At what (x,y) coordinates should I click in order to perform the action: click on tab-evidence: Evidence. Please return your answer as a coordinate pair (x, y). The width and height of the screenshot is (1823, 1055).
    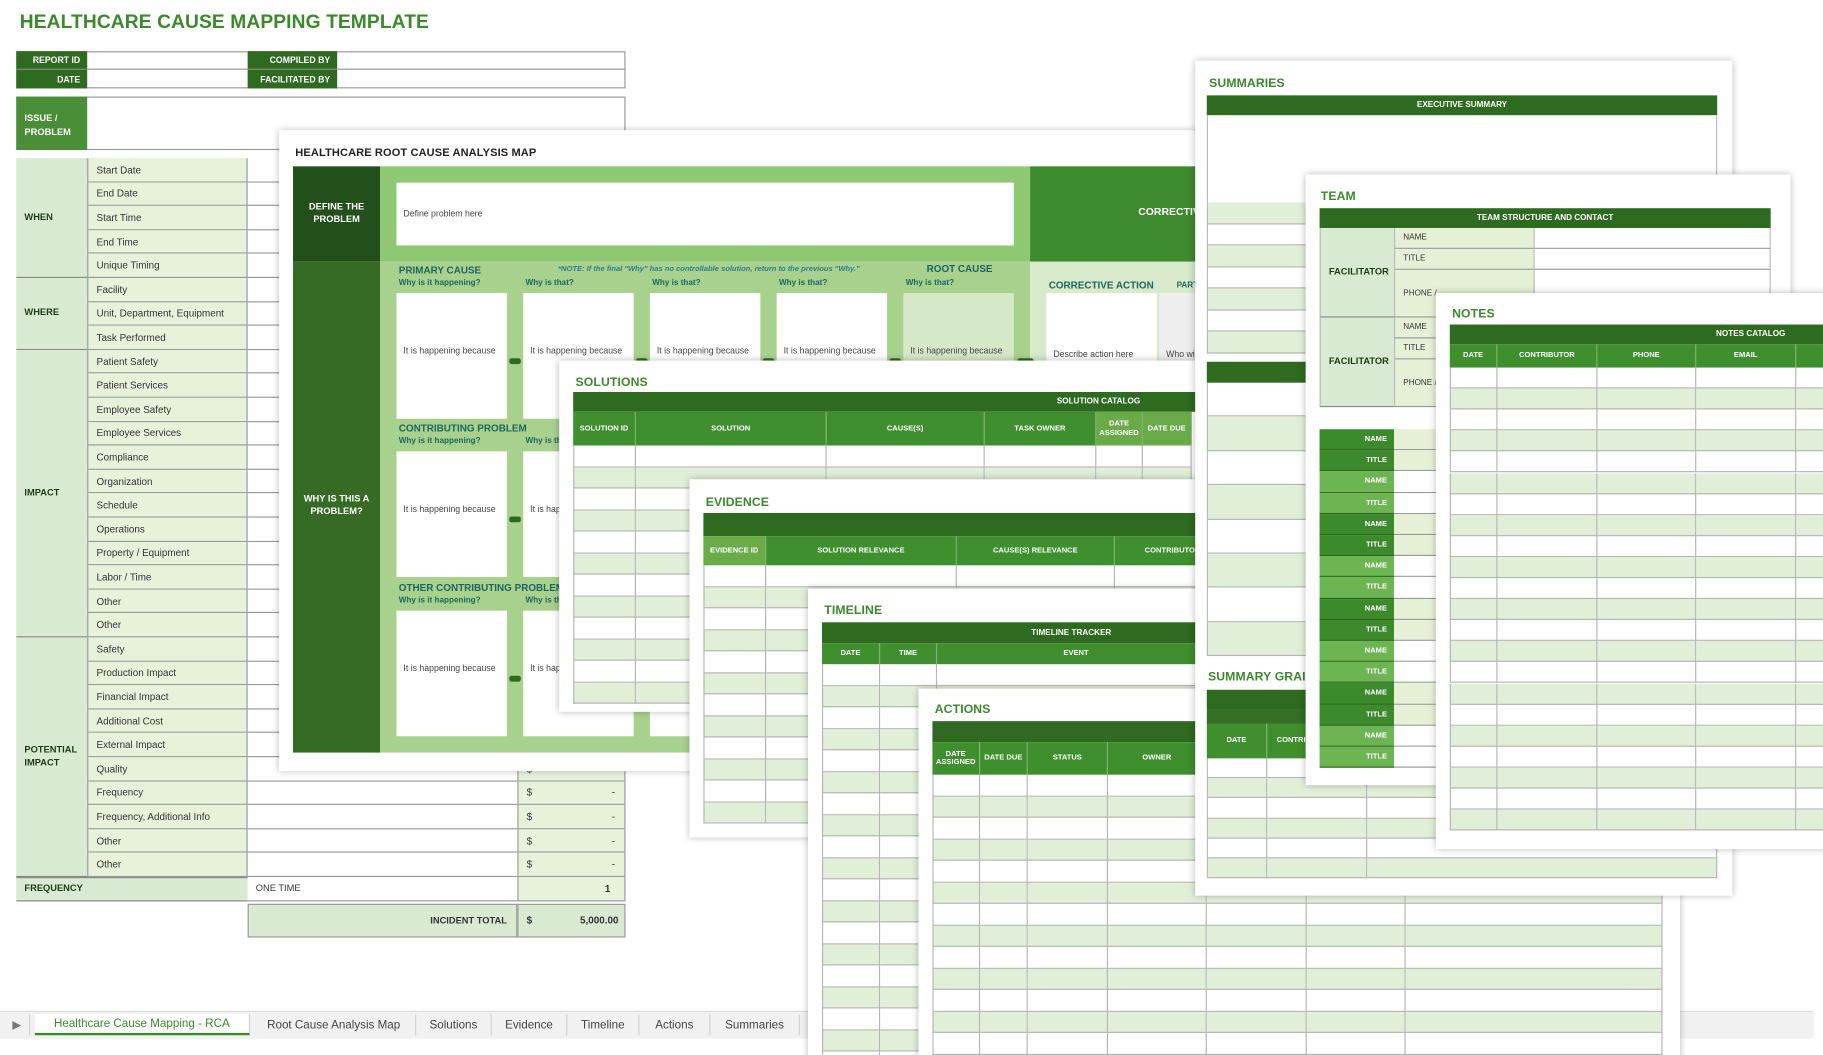
    Looking at the image, I should click on (530, 1025).